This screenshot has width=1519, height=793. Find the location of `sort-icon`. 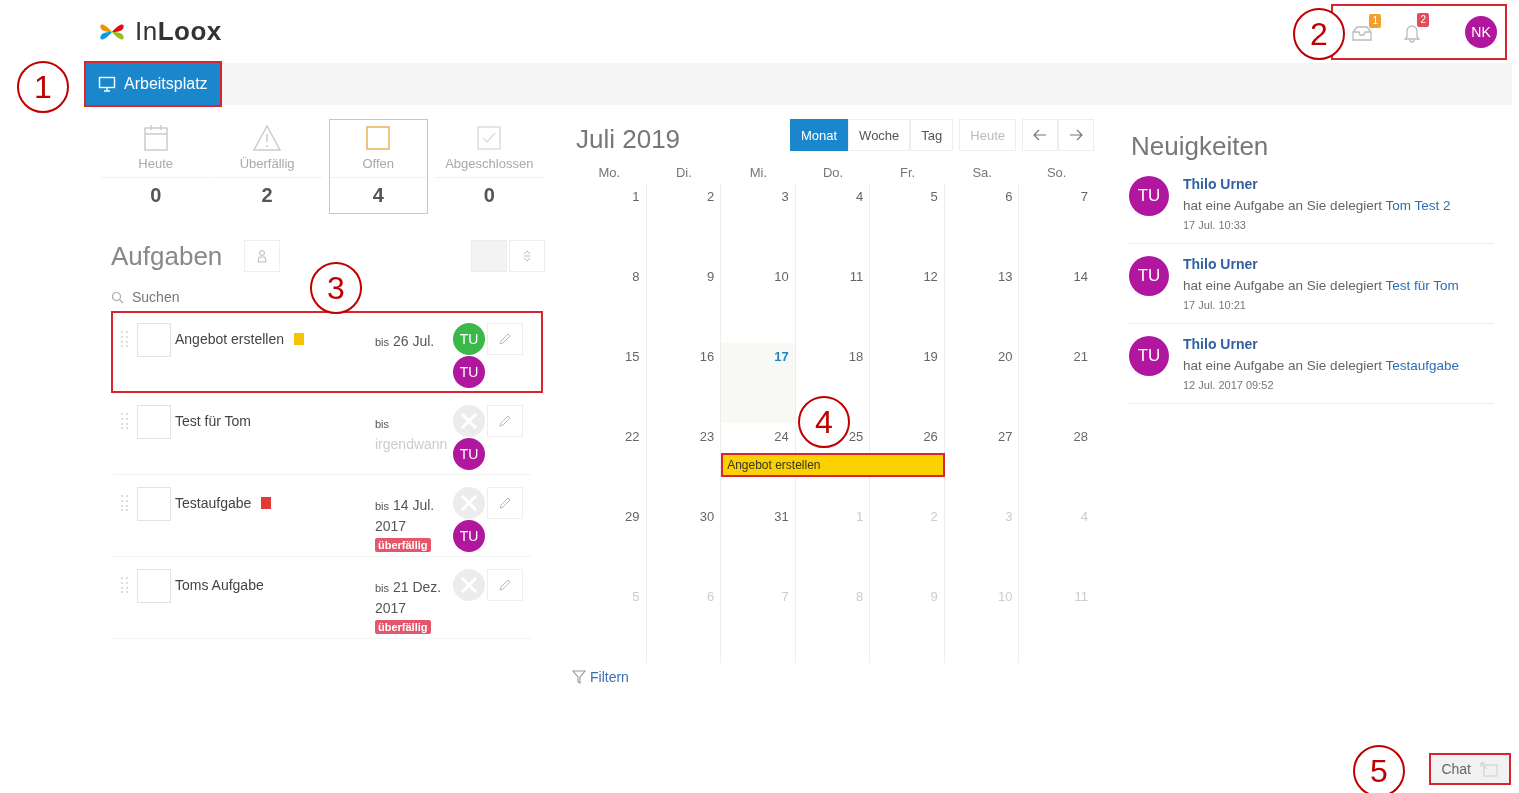

sort-icon is located at coordinates (527, 256).